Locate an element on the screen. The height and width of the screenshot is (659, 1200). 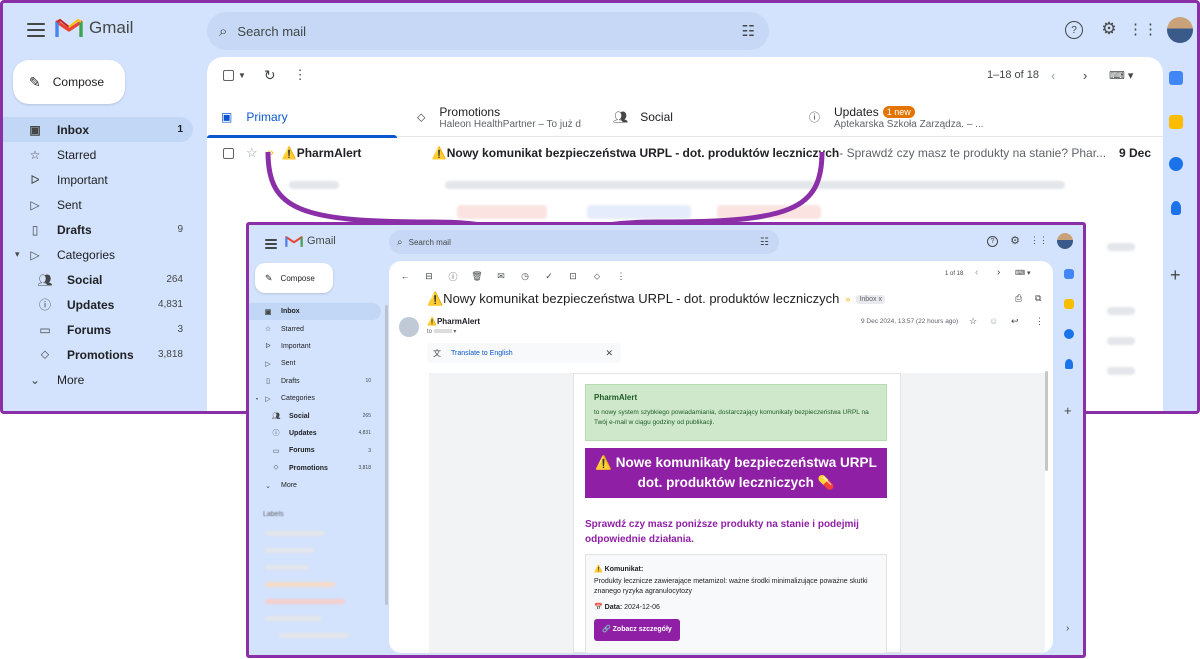
print-icon: ⎙ is located at coordinates (1018, 298).